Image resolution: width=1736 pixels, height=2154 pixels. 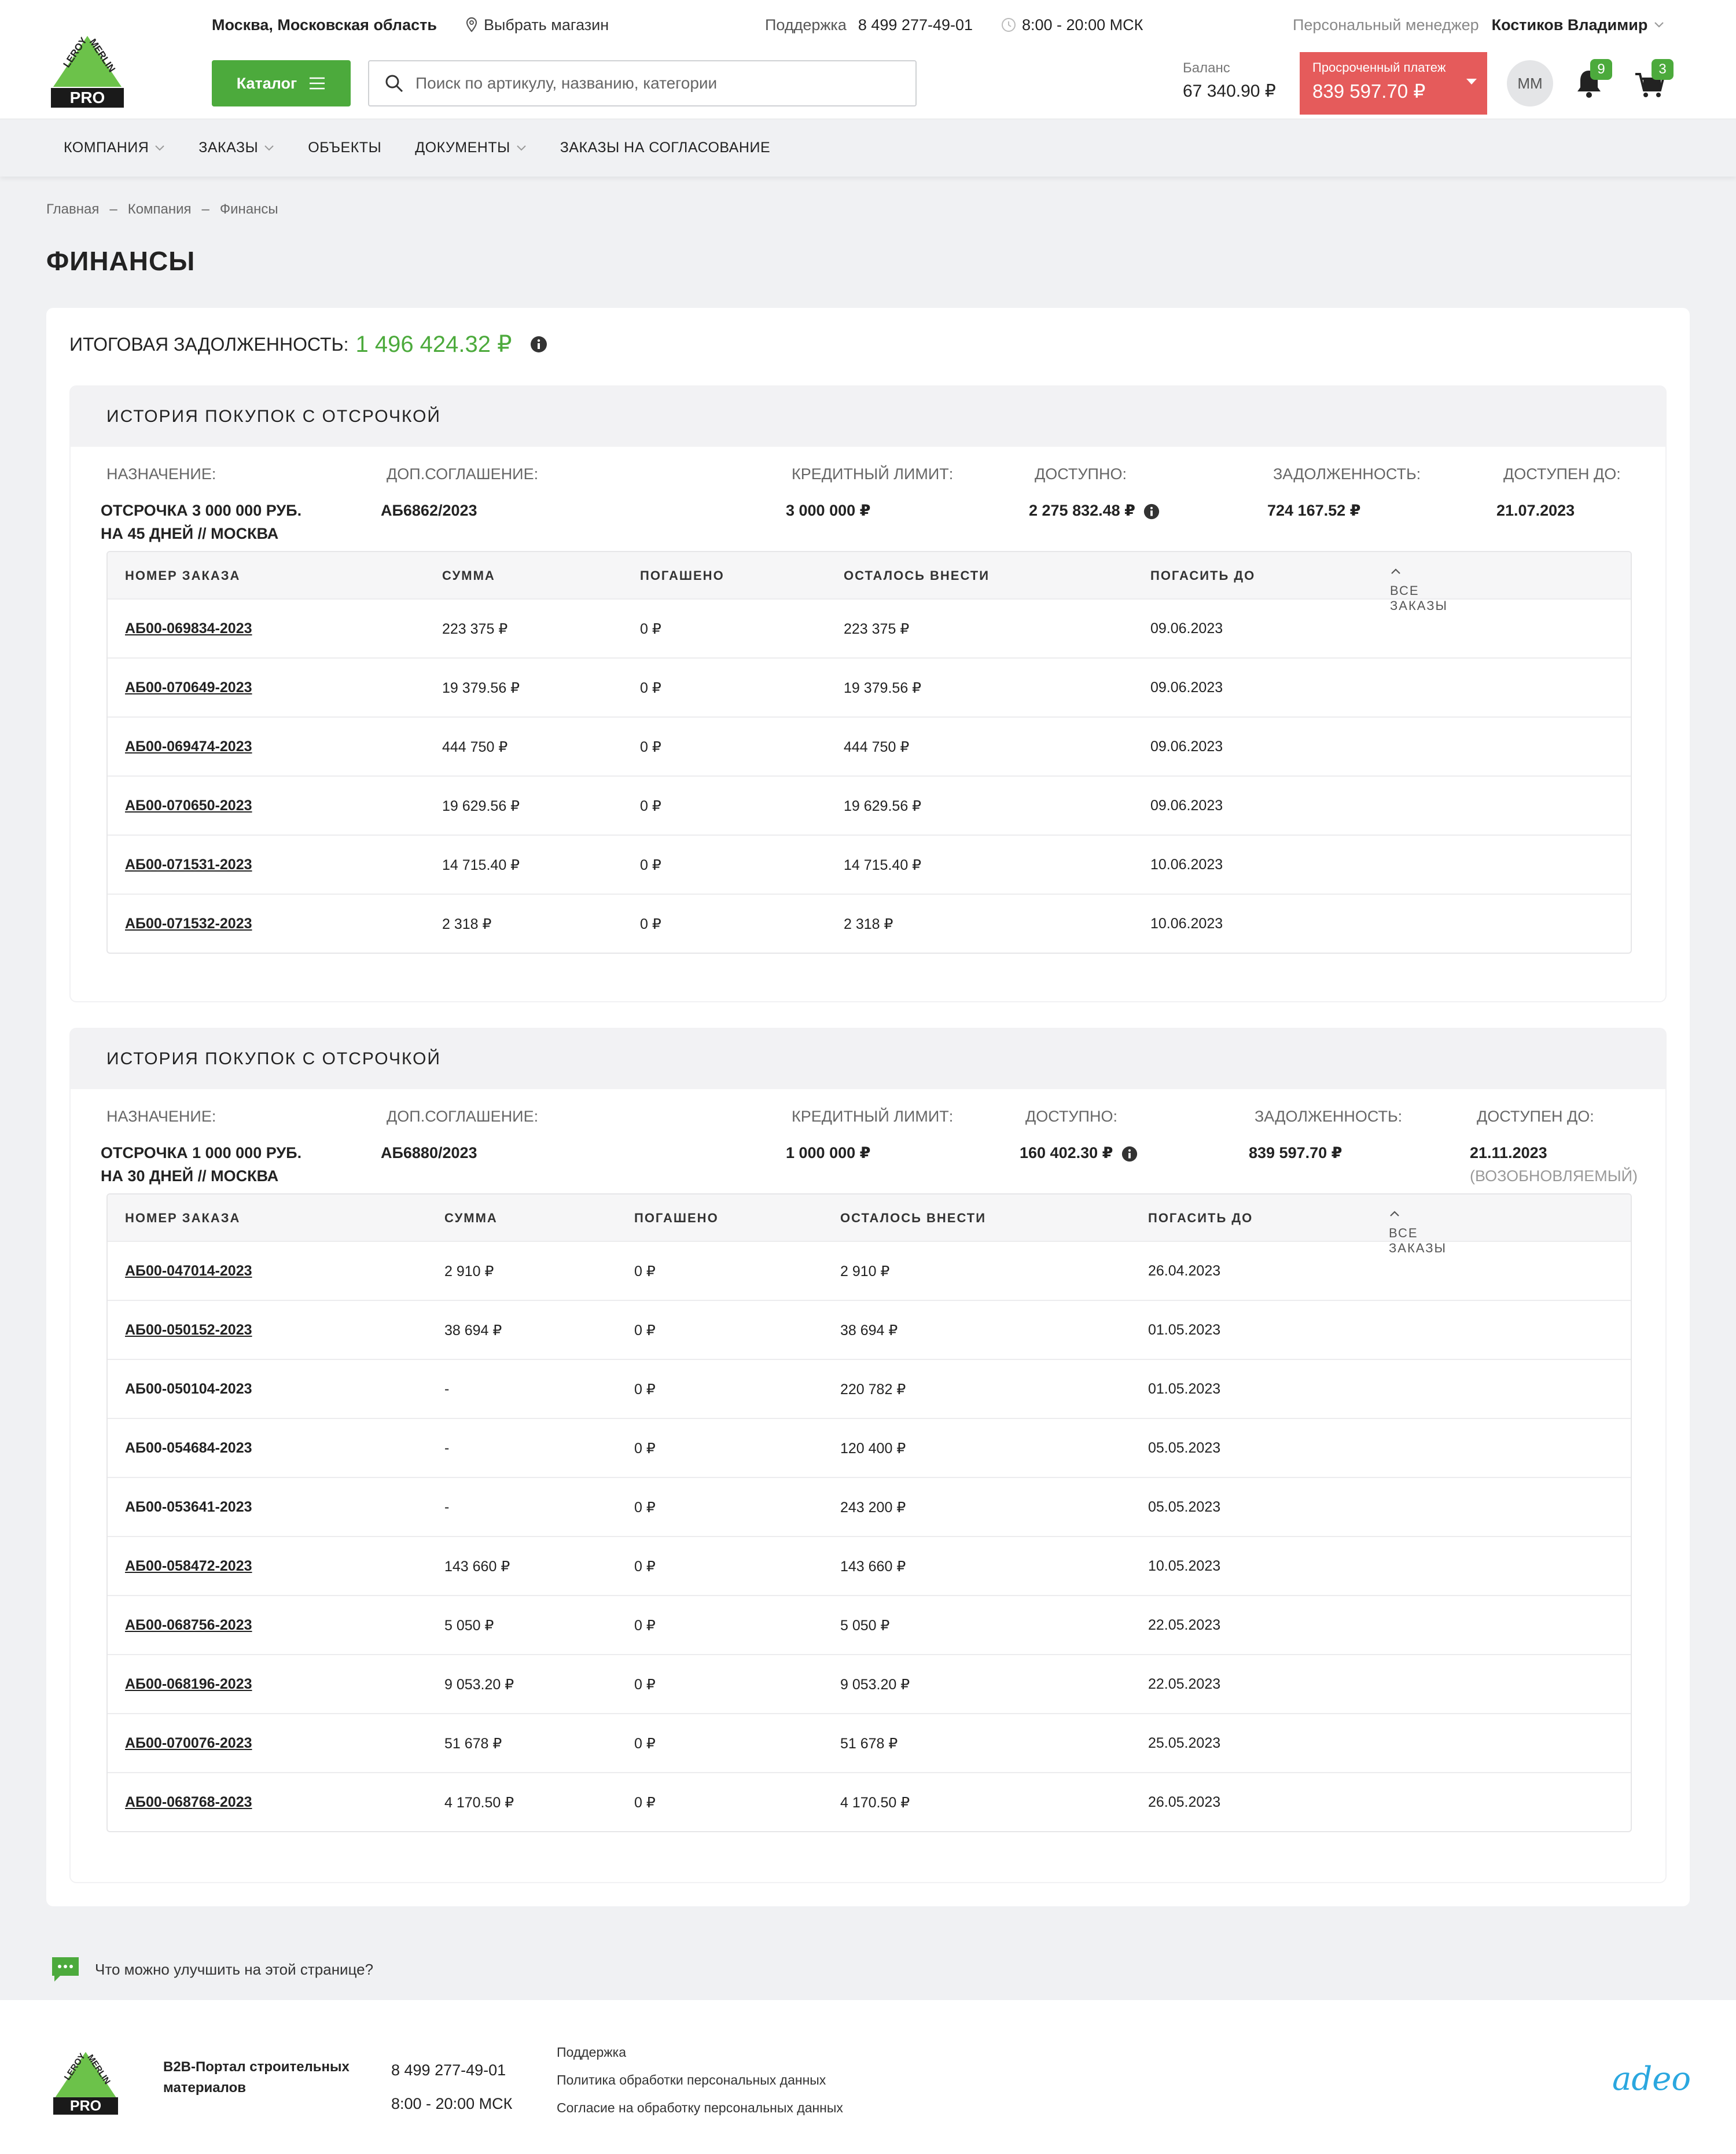 I want to click on order-remaining: 4 170.50 ₽, so click(x=875, y=1803).